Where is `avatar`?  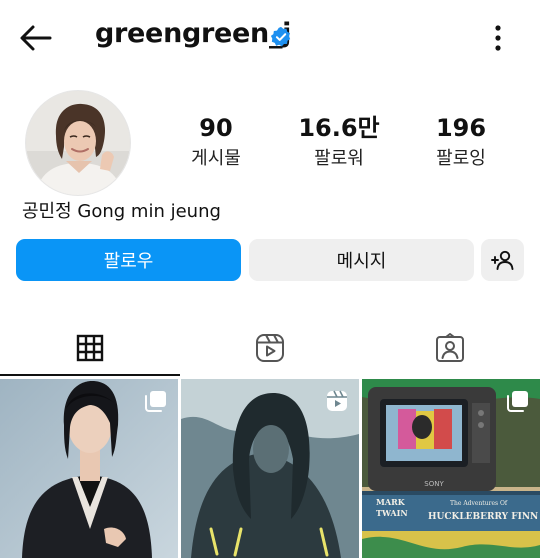 avatar is located at coordinates (78, 143).